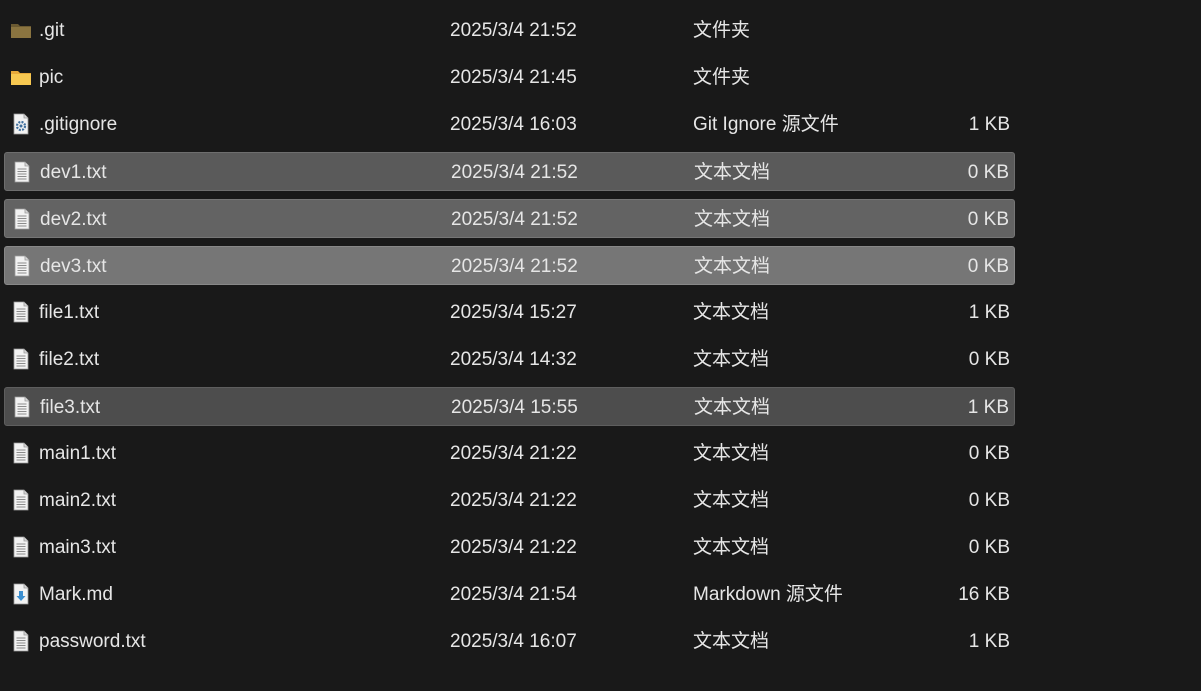  I want to click on file-name: file2.txt, so click(69, 359).